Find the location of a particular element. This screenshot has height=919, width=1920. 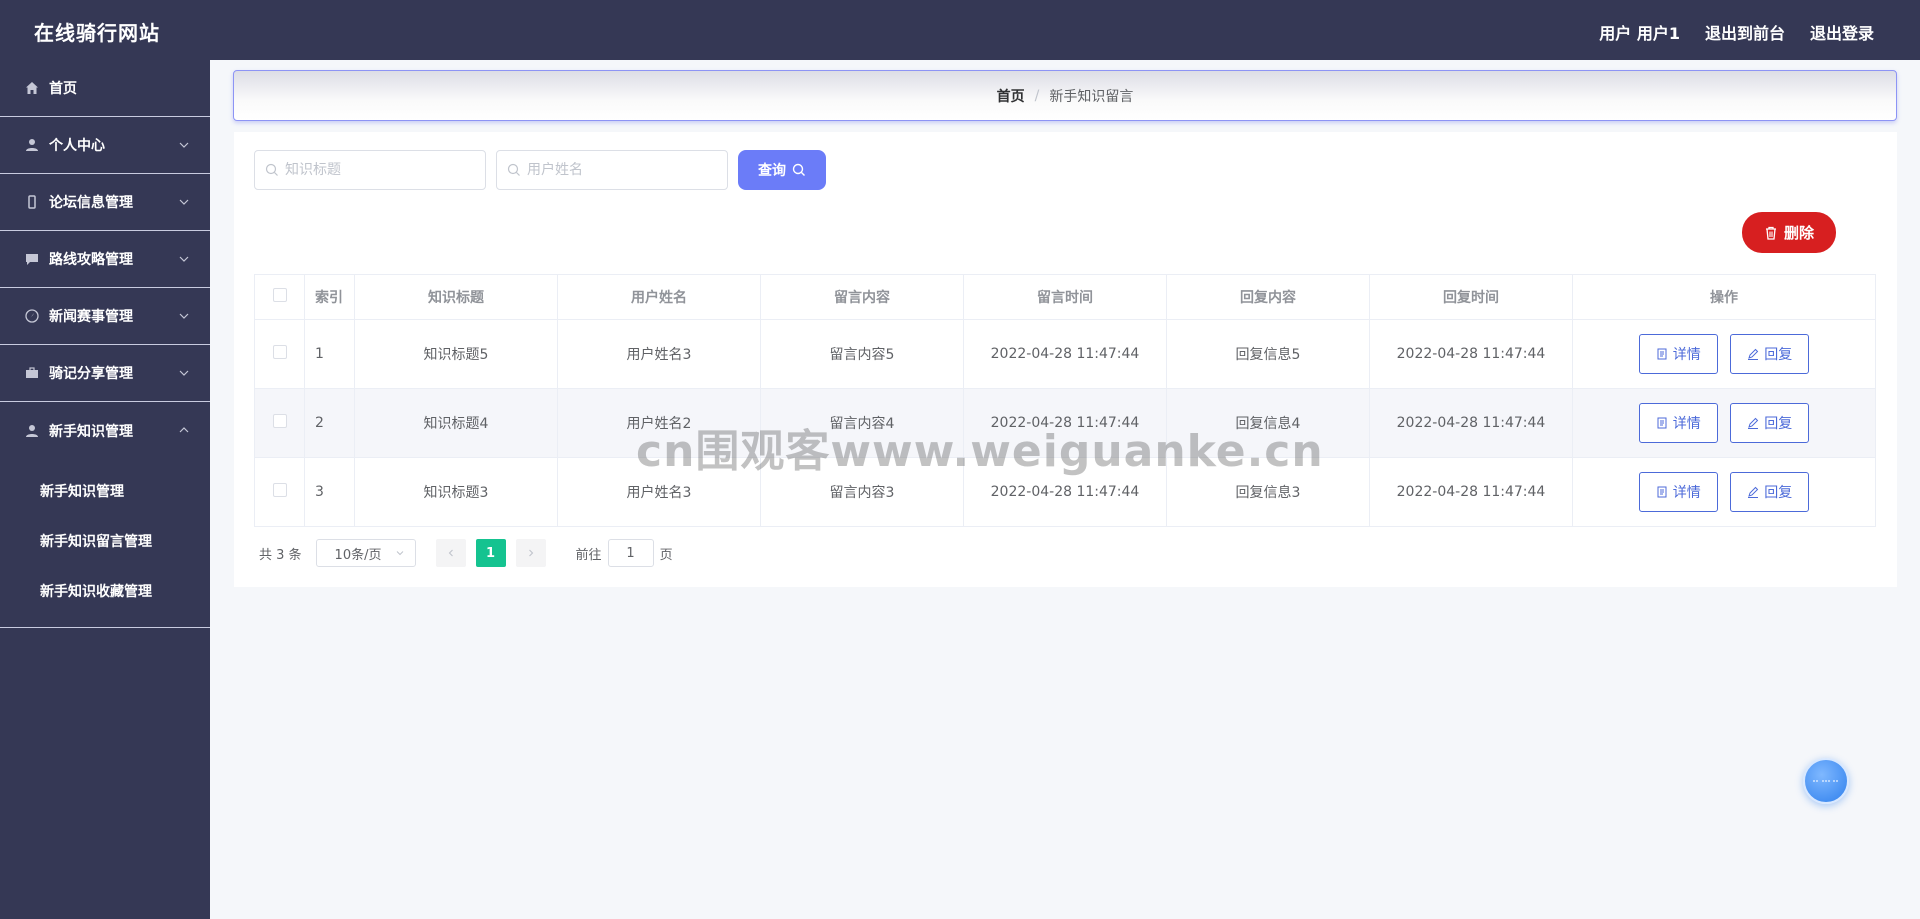

header-index: 索引 is located at coordinates (329, 297).